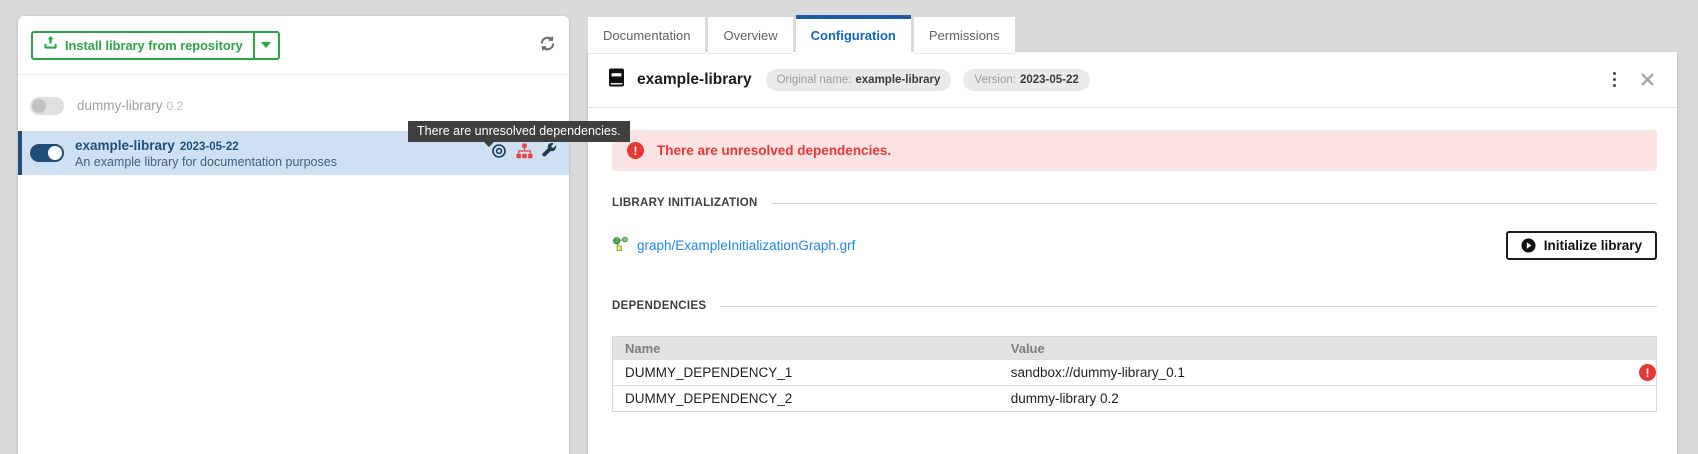  What do you see at coordinates (175, 106) in the screenshot?
I see `library-version: 0.2` at bounding box center [175, 106].